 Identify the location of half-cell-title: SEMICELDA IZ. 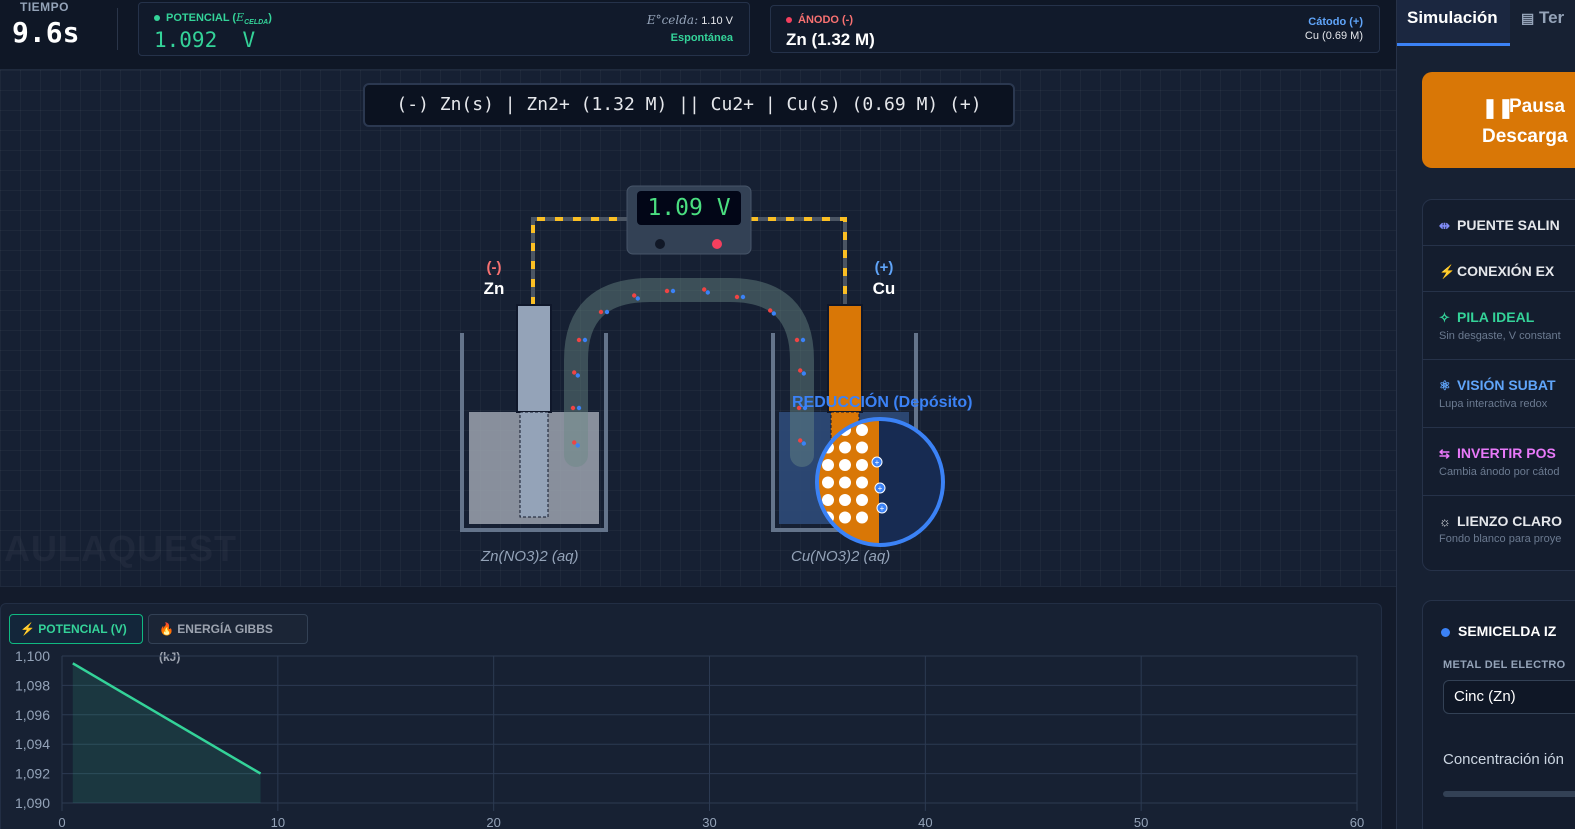
(1498, 631).